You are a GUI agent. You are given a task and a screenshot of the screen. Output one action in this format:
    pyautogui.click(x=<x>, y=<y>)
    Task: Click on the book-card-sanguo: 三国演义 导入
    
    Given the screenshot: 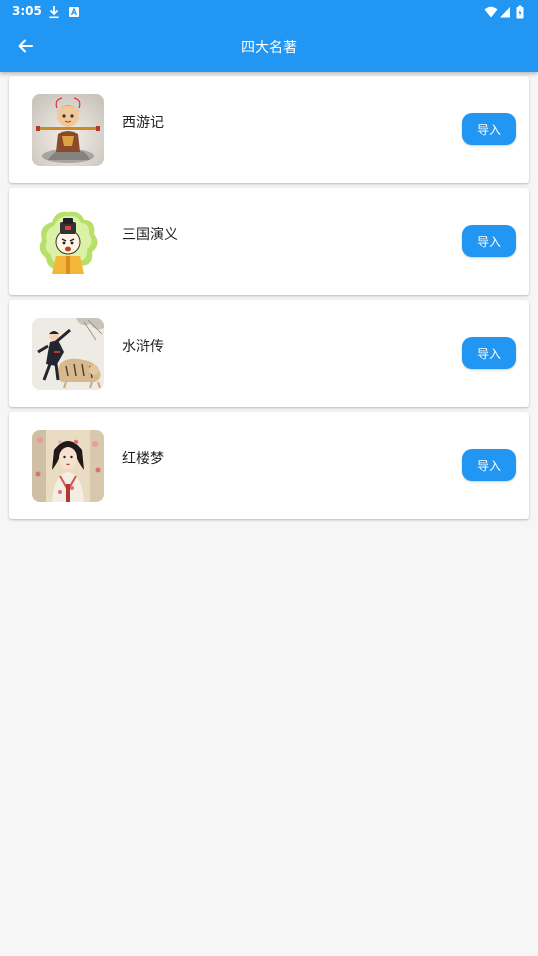 What is the action you would take?
    pyautogui.click(x=269, y=241)
    